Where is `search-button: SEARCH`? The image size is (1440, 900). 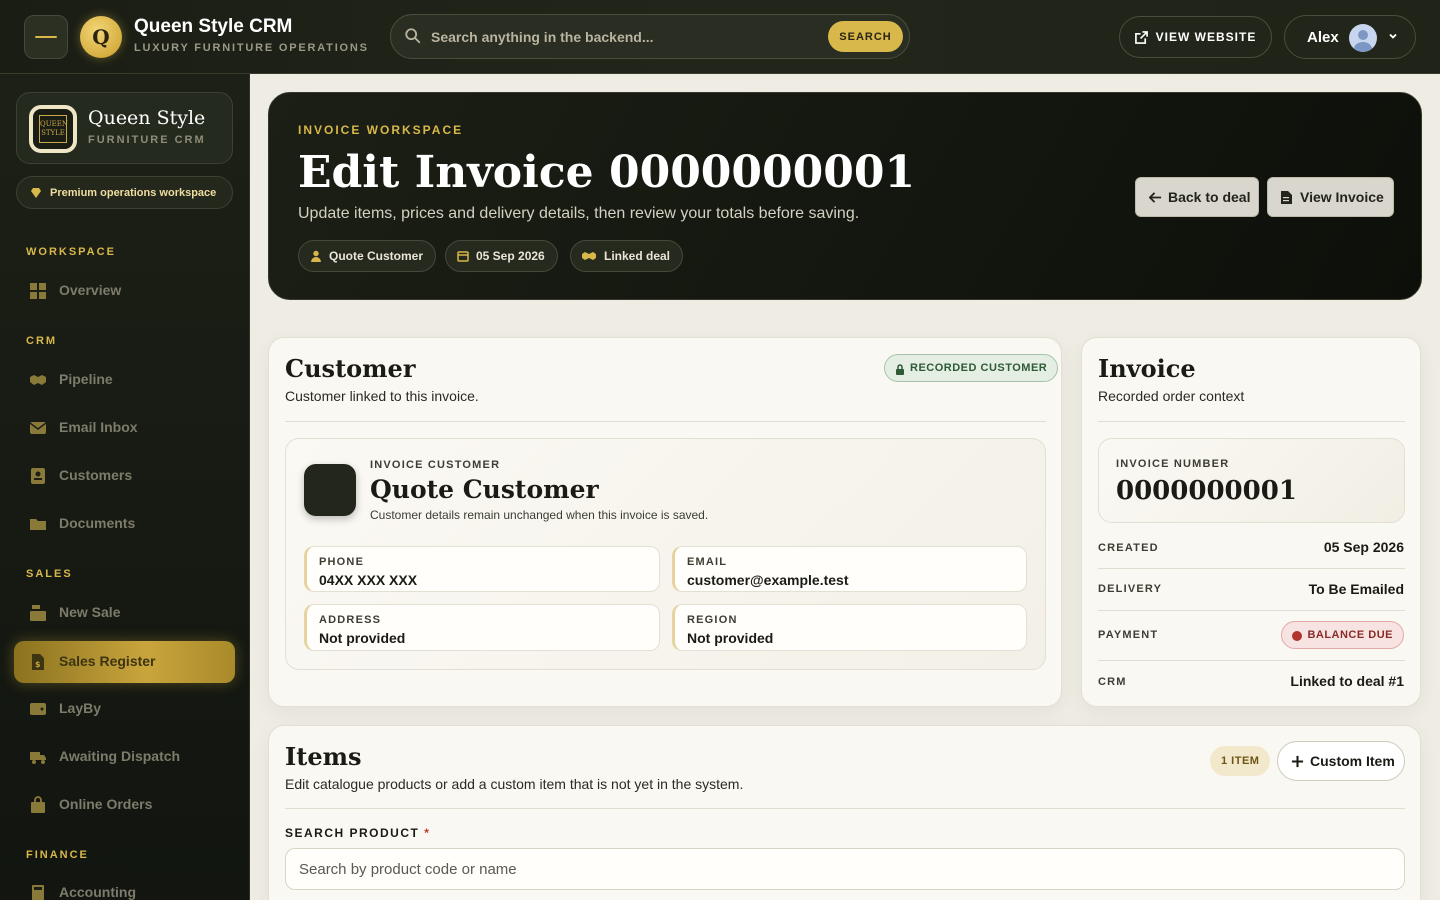
search-button: SEARCH is located at coordinates (865, 36).